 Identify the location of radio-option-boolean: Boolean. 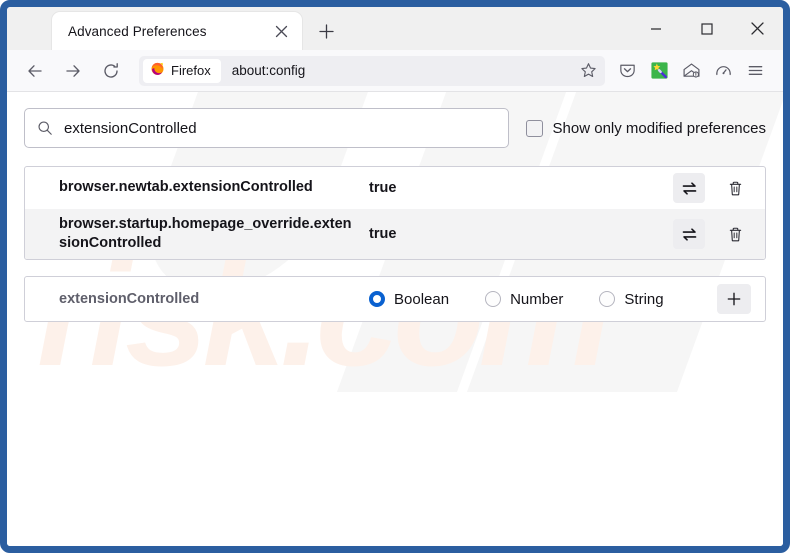
(409, 299).